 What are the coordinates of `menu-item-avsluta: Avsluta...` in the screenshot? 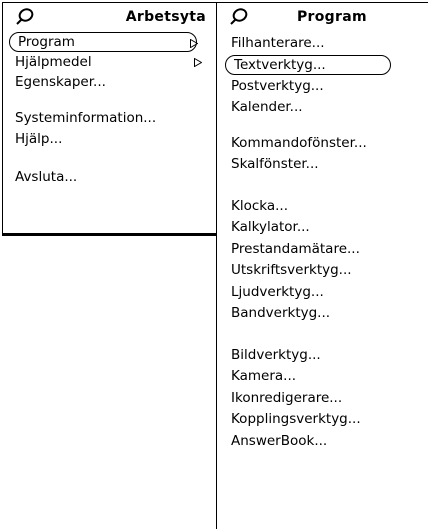 It's located at (109, 177).